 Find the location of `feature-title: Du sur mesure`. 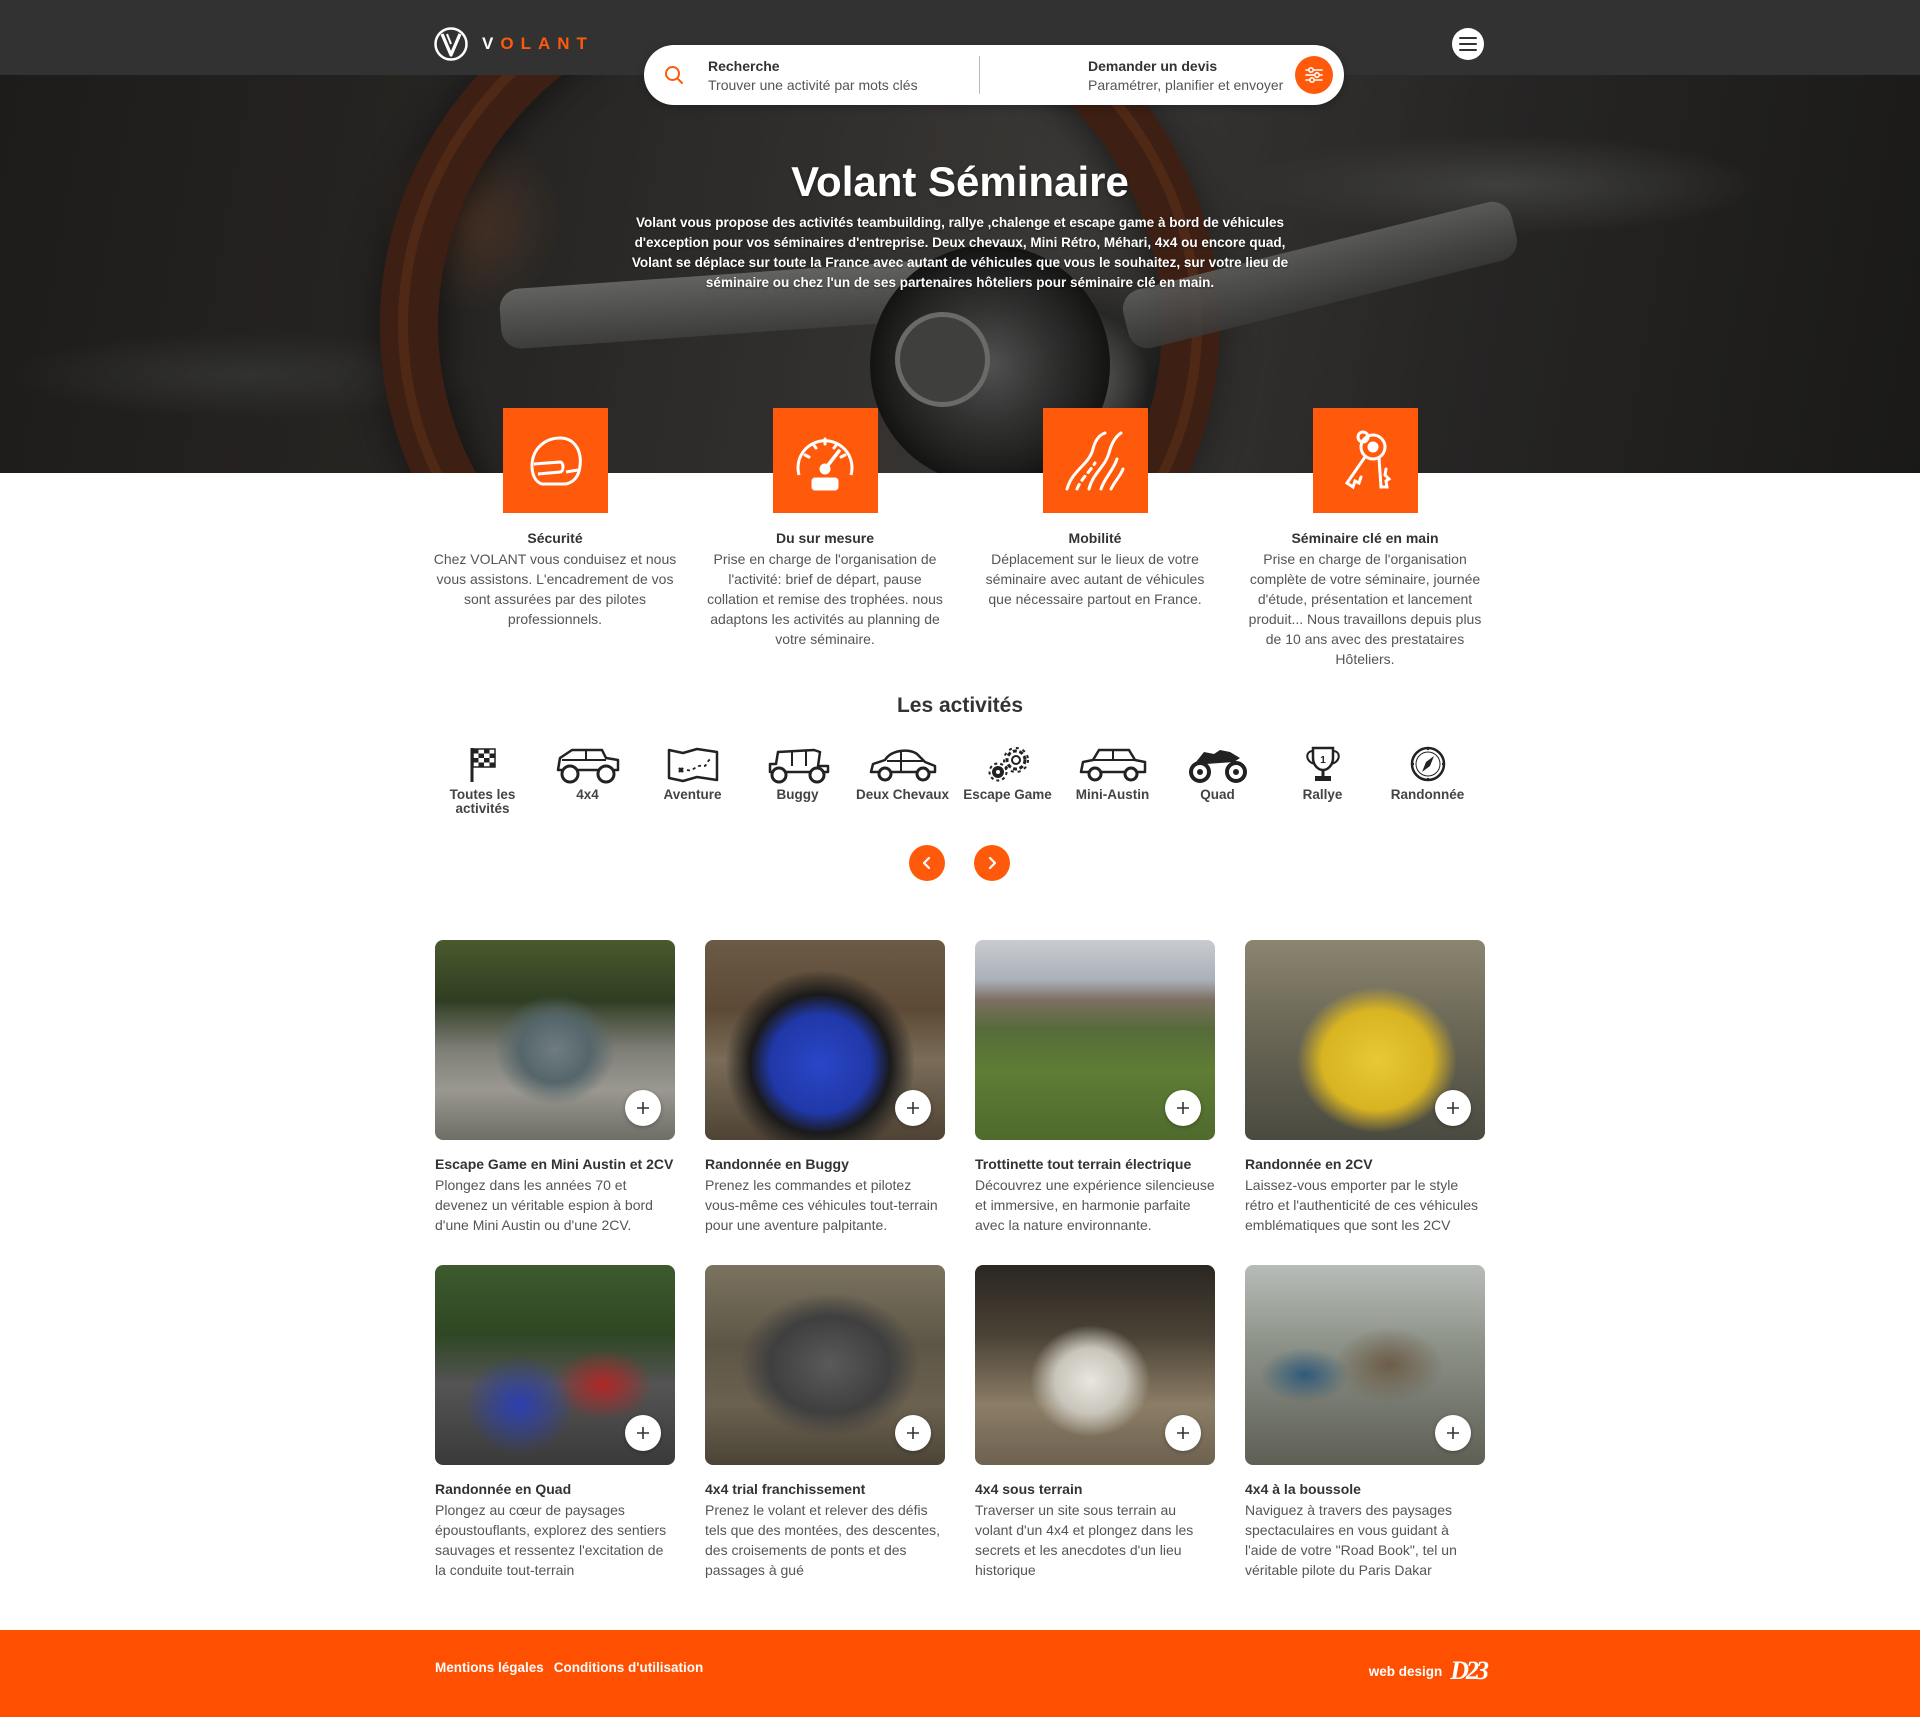

feature-title: Du sur mesure is located at coordinates (825, 538).